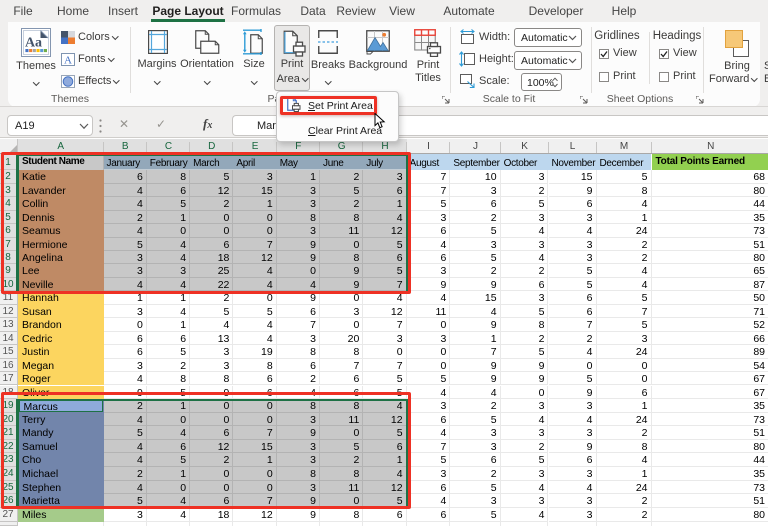  I want to click on svg-text: Aa, so click(33, 43).